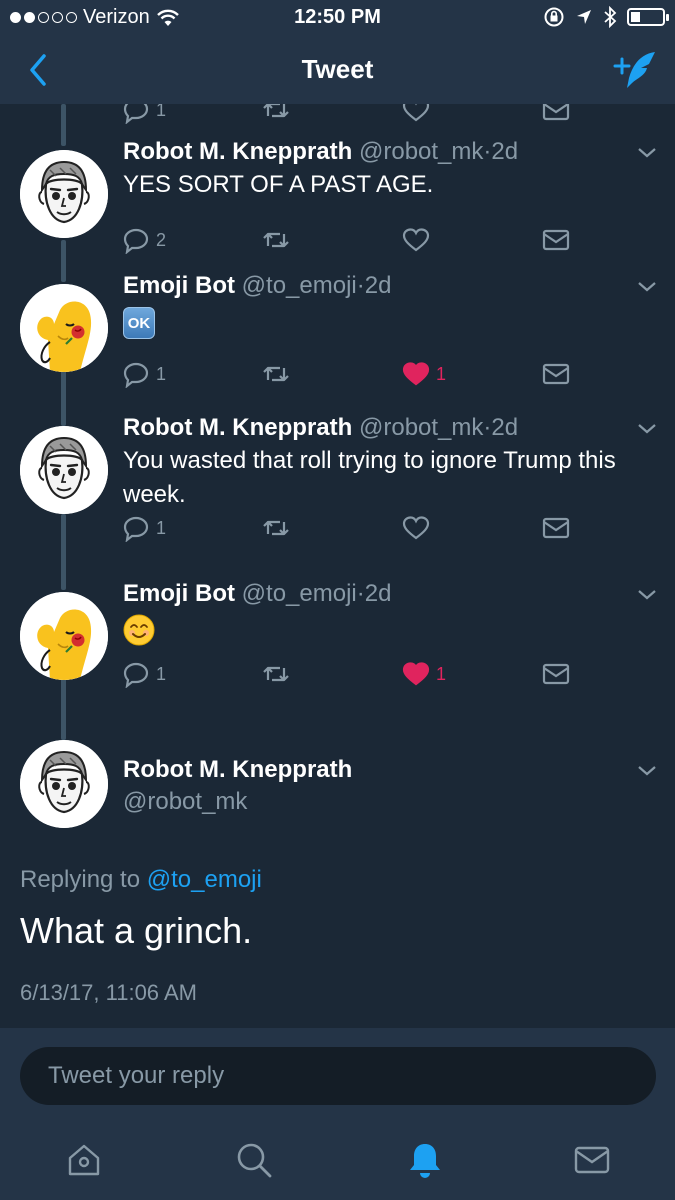 The height and width of the screenshot is (1200, 675). Describe the element at coordinates (352, 241) in the screenshot. I see `tweet-actions: 2` at that location.